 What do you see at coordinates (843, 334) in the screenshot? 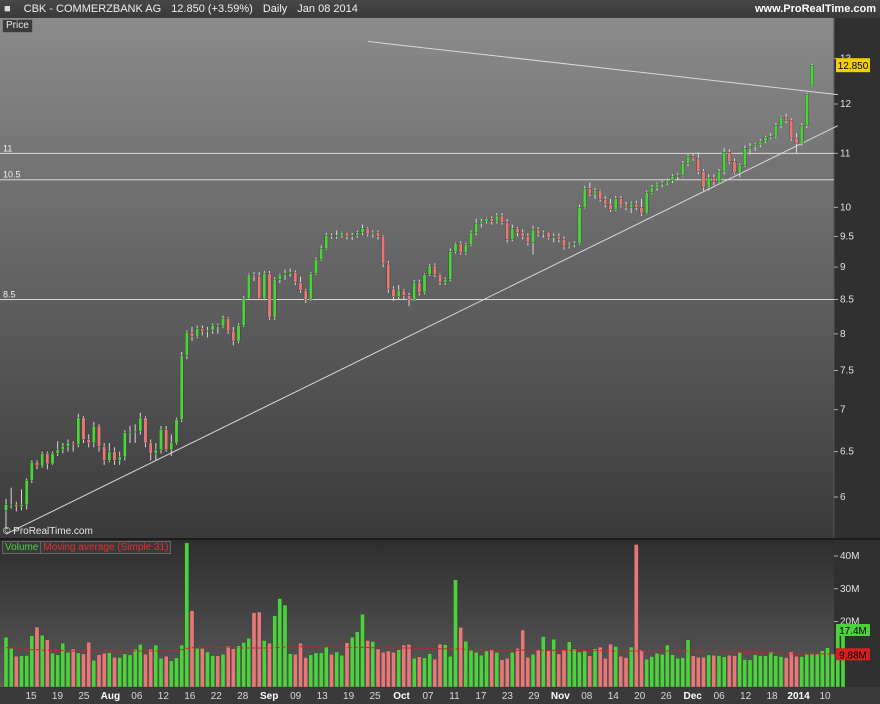
I see `y-tick-label: 8` at bounding box center [843, 334].